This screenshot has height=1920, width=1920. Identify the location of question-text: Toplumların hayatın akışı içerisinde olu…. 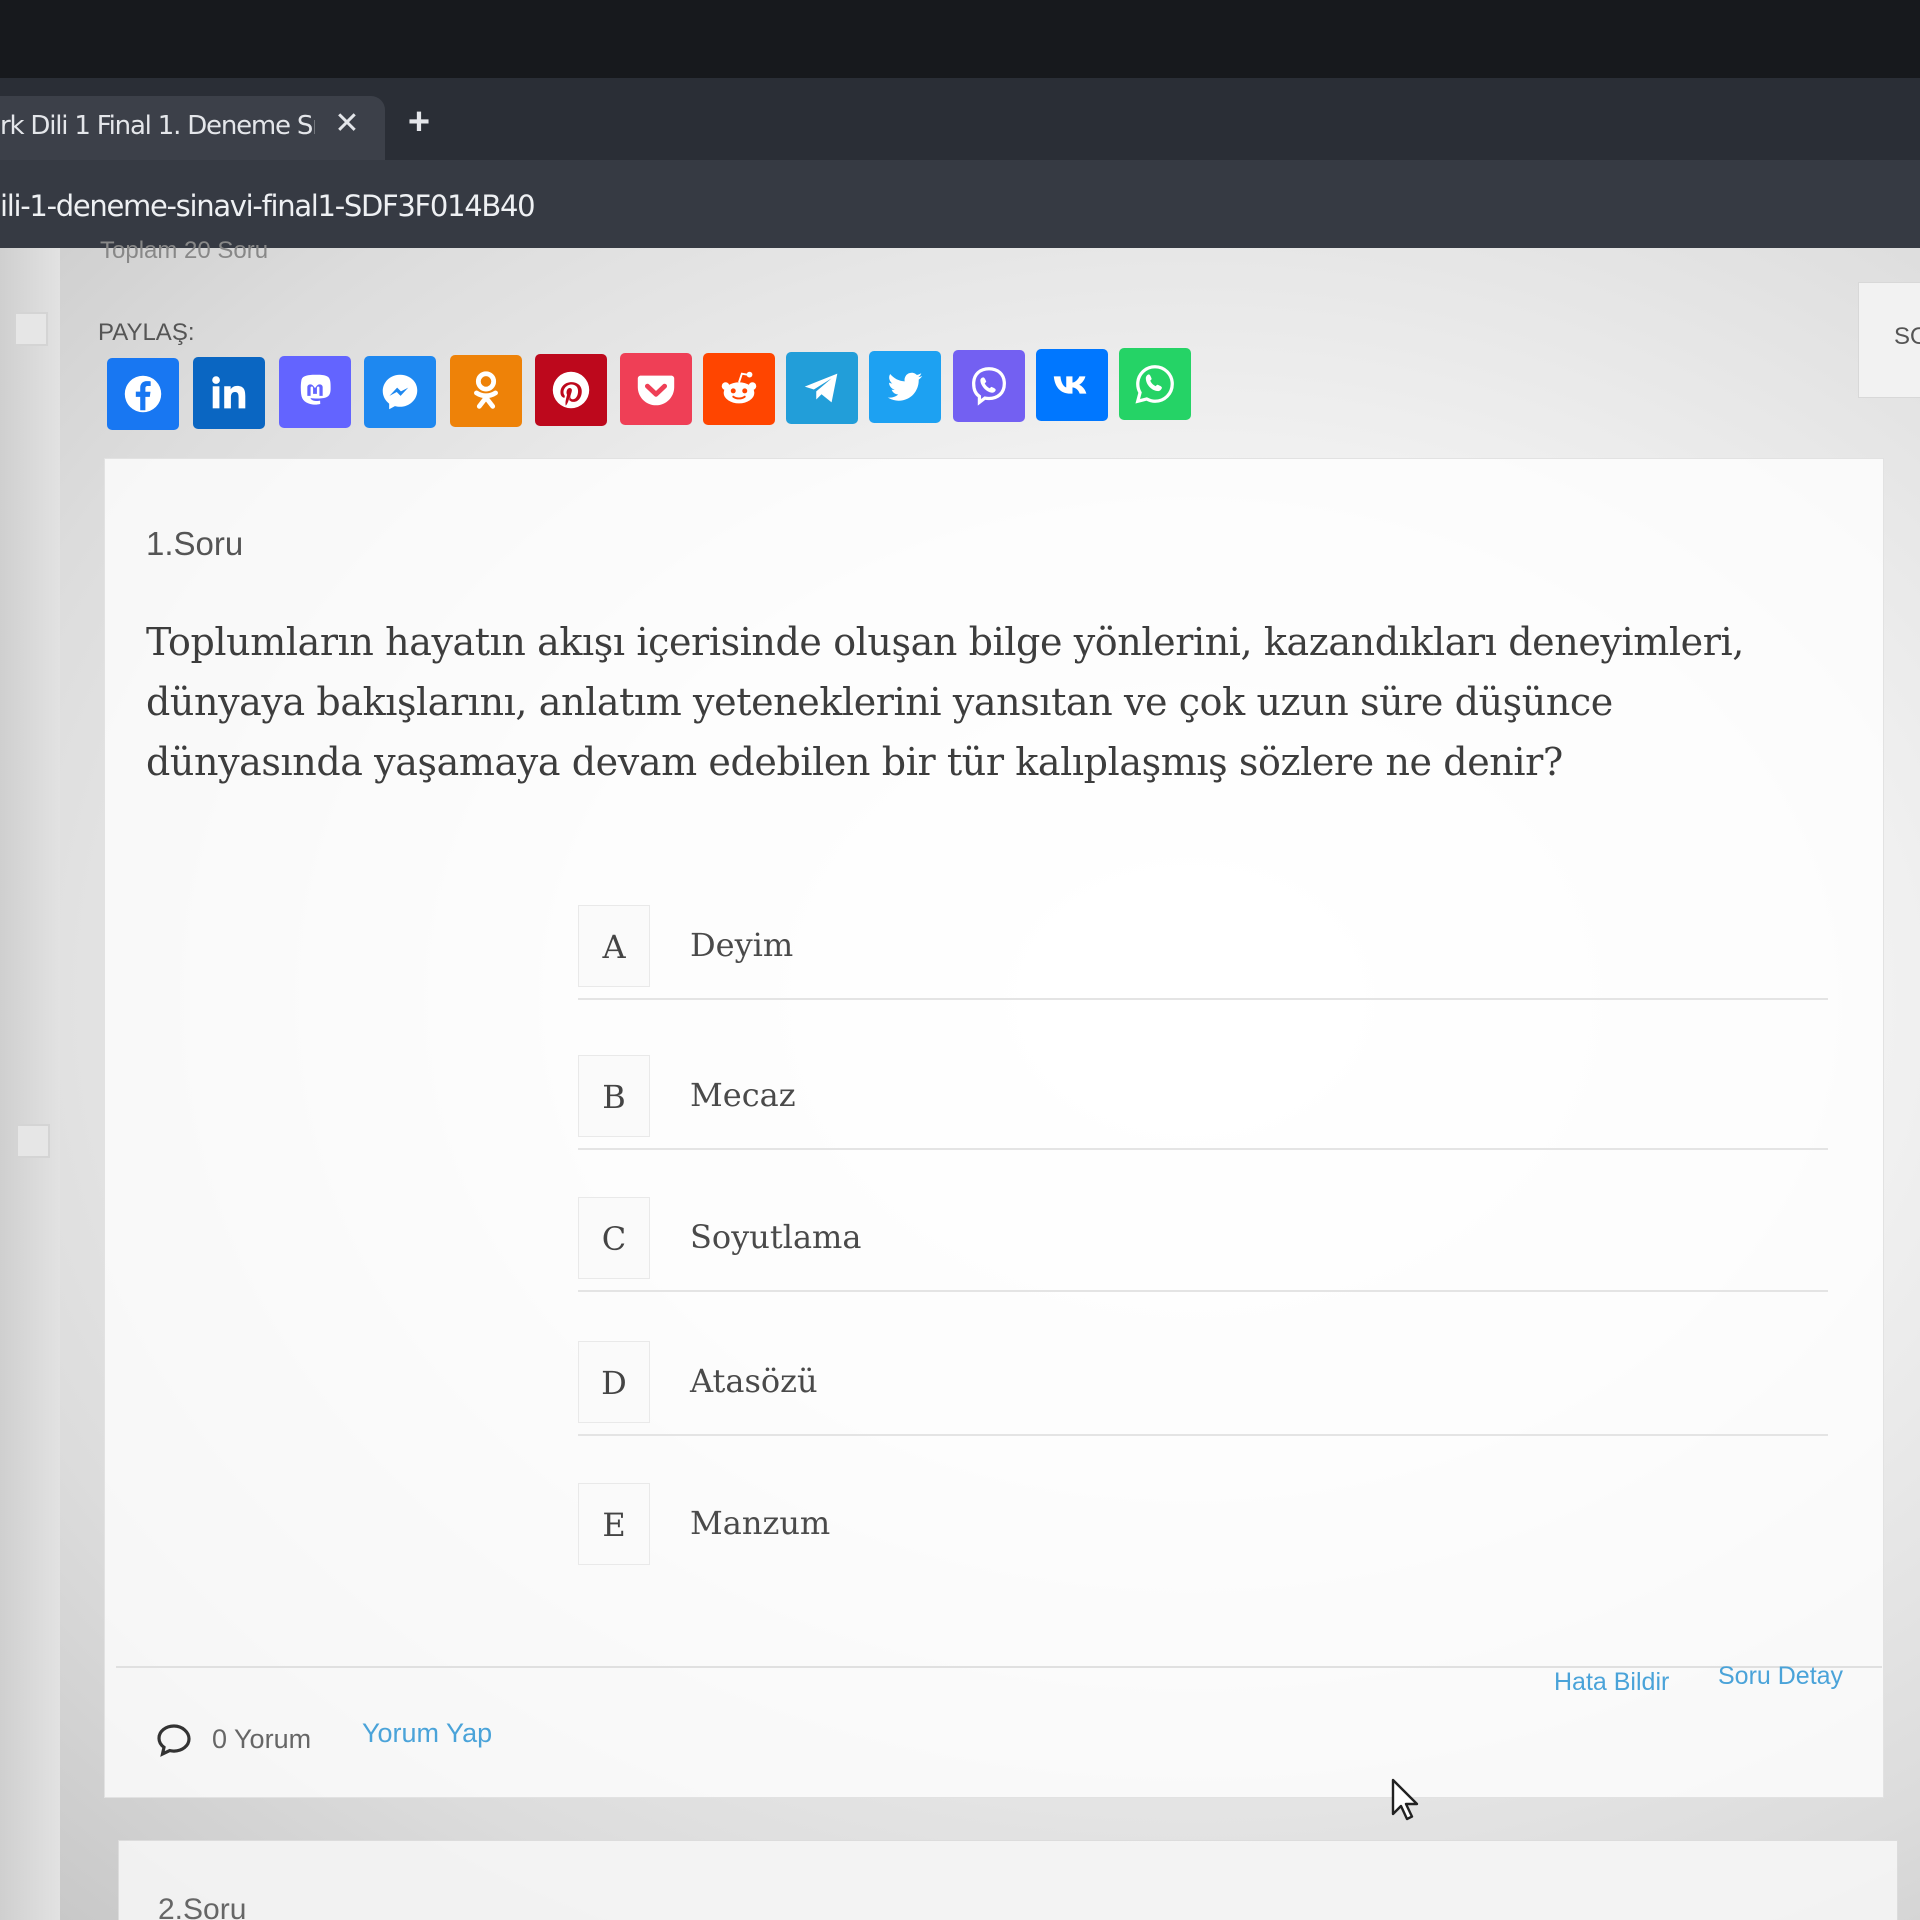
(945, 702).